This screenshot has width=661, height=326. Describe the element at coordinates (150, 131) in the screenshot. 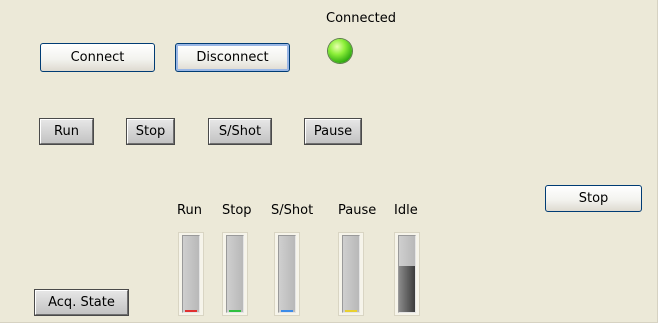

I see `stop-command-button: Stop` at that location.